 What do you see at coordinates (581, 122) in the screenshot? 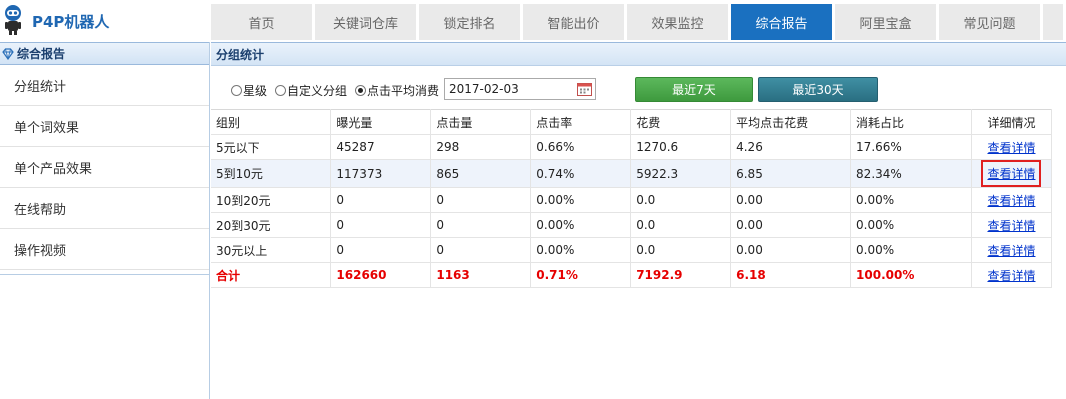
I see `column-header: 点击率` at bounding box center [581, 122].